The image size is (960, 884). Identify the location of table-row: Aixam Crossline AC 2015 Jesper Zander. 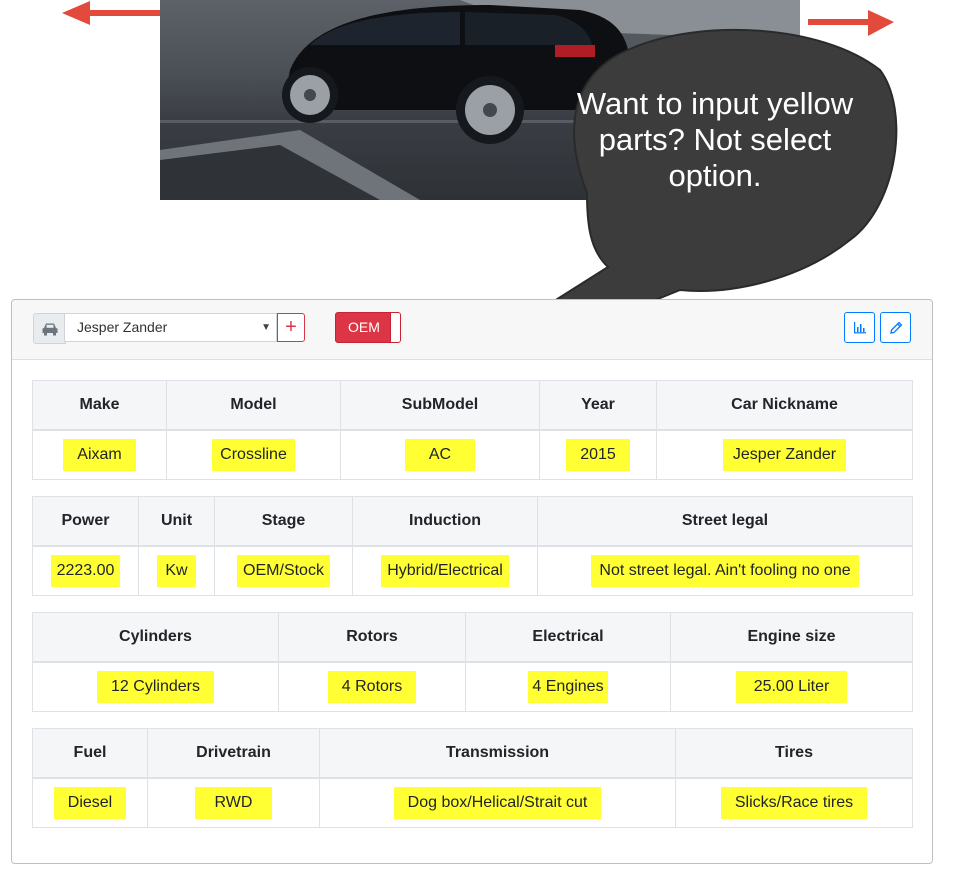
(472, 454).